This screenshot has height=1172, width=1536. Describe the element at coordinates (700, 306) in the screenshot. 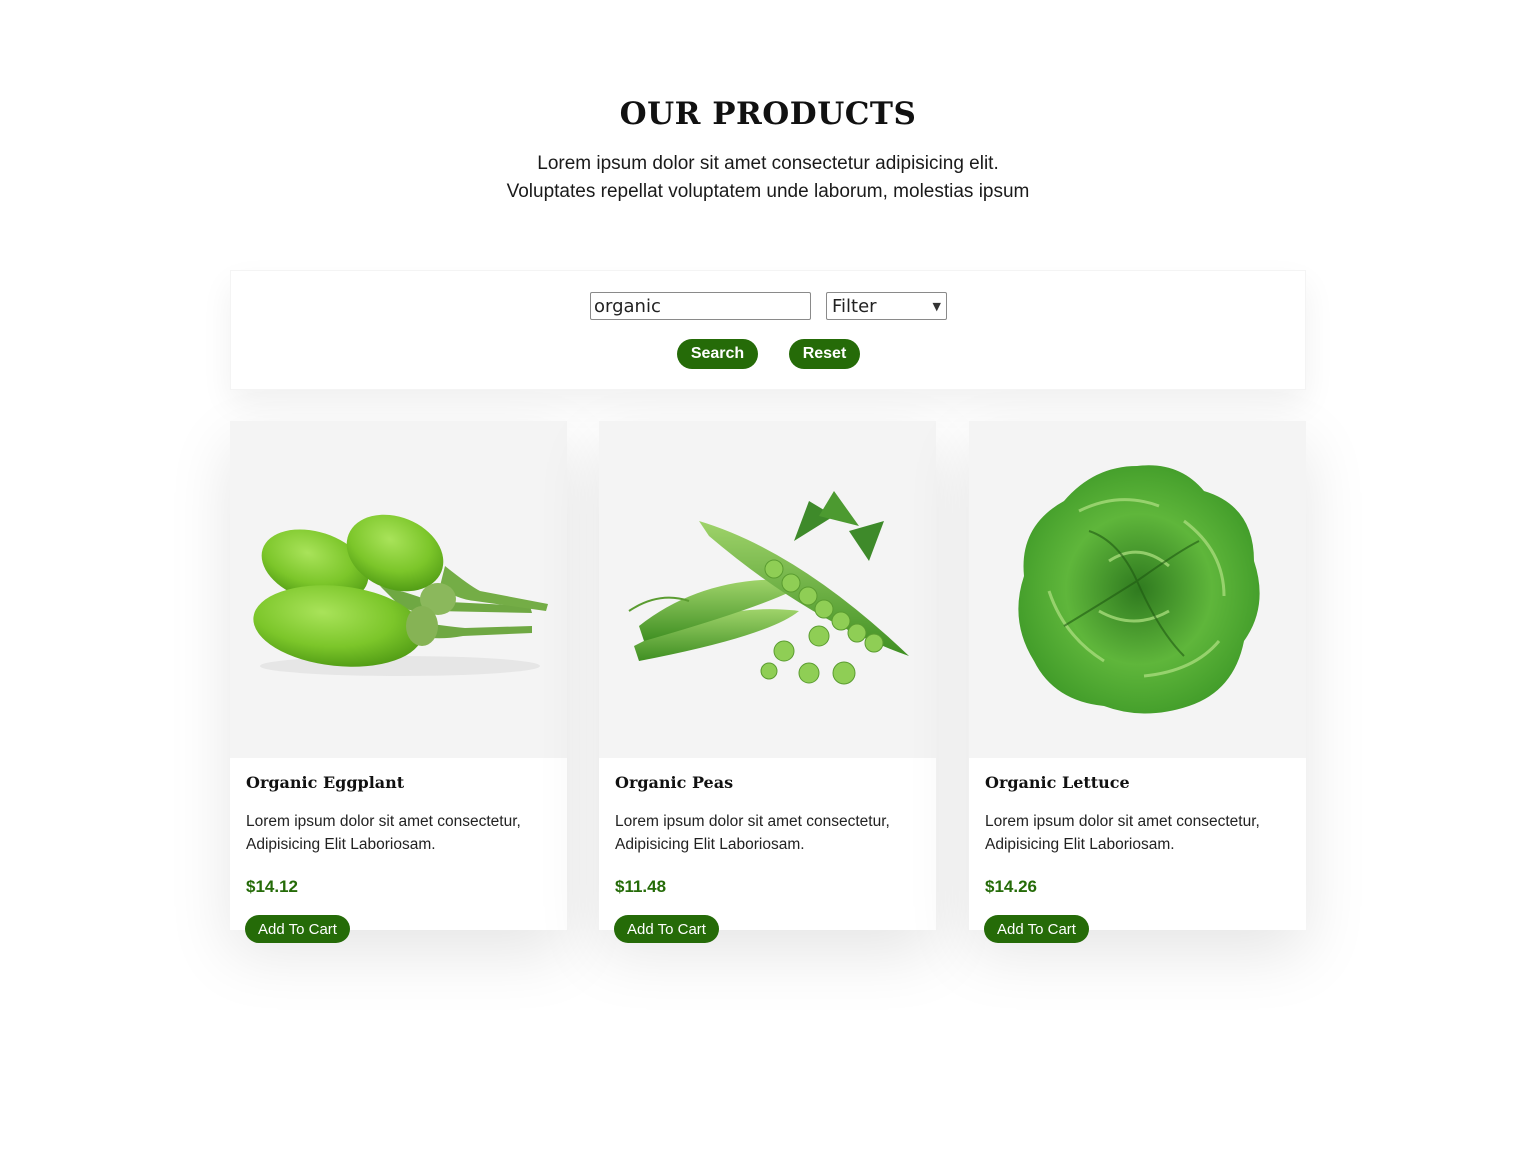

I see `search-input` at that location.